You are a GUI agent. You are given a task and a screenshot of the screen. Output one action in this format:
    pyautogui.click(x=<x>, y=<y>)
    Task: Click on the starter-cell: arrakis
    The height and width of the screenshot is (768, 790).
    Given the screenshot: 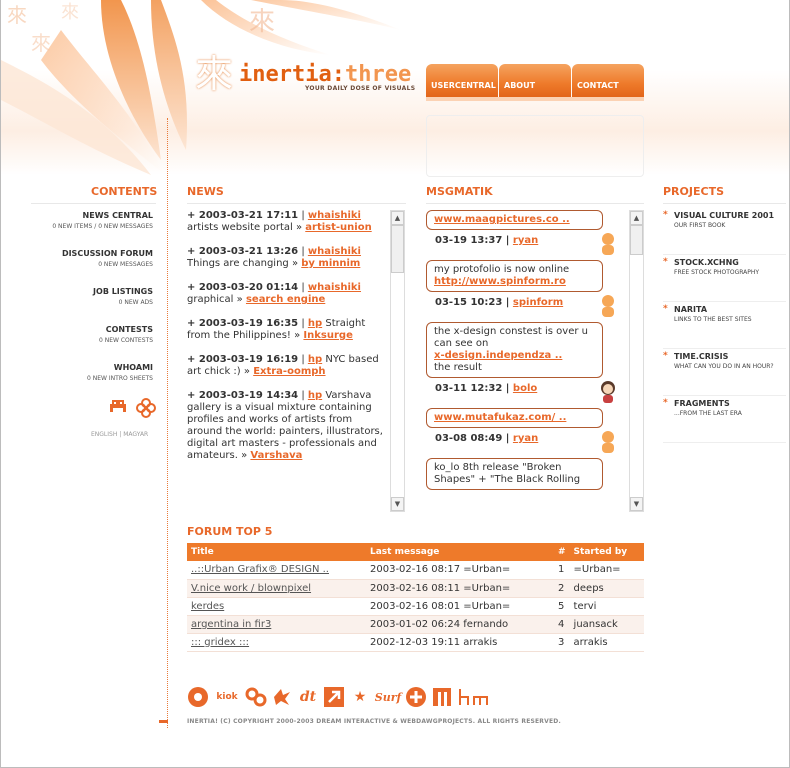 What is the action you would take?
    pyautogui.click(x=606, y=642)
    